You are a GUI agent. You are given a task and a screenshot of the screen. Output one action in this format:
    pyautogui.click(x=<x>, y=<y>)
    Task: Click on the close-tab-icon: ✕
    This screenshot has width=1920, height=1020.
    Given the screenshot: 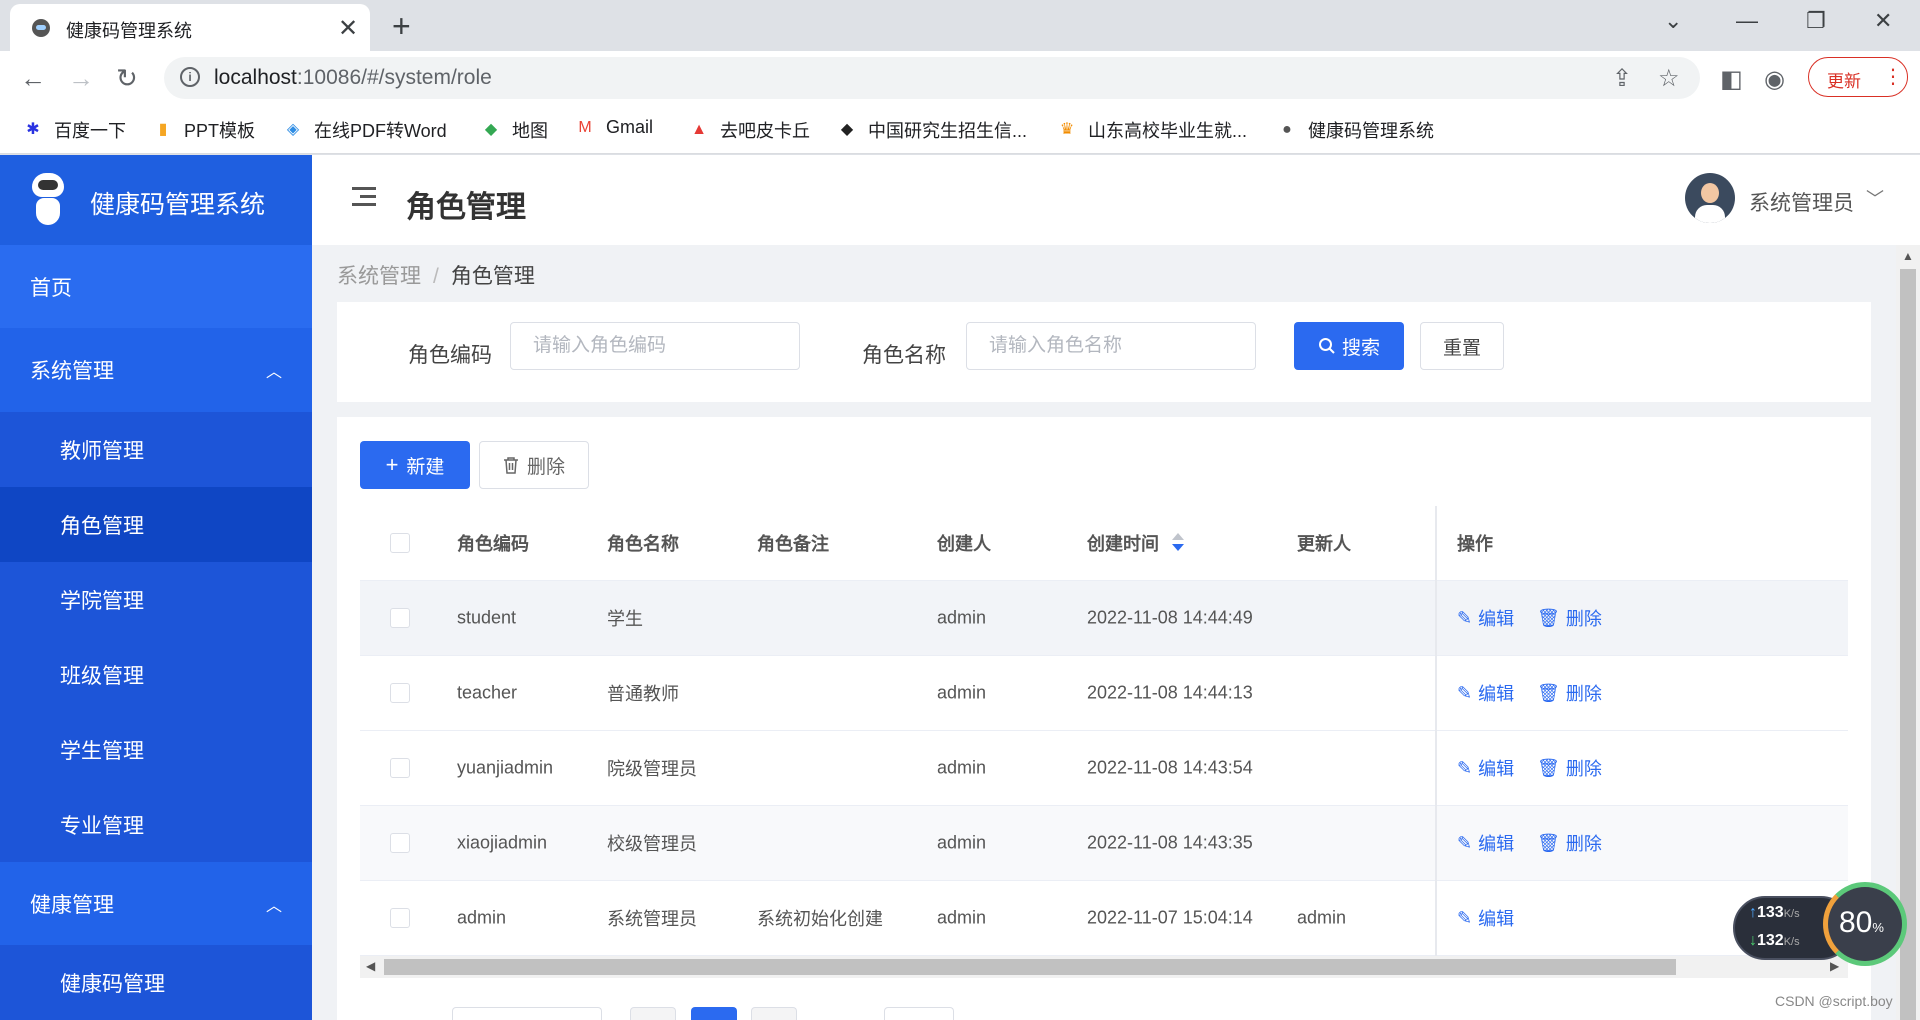 What is the action you would take?
    pyautogui.click(x=348, y=28)
    